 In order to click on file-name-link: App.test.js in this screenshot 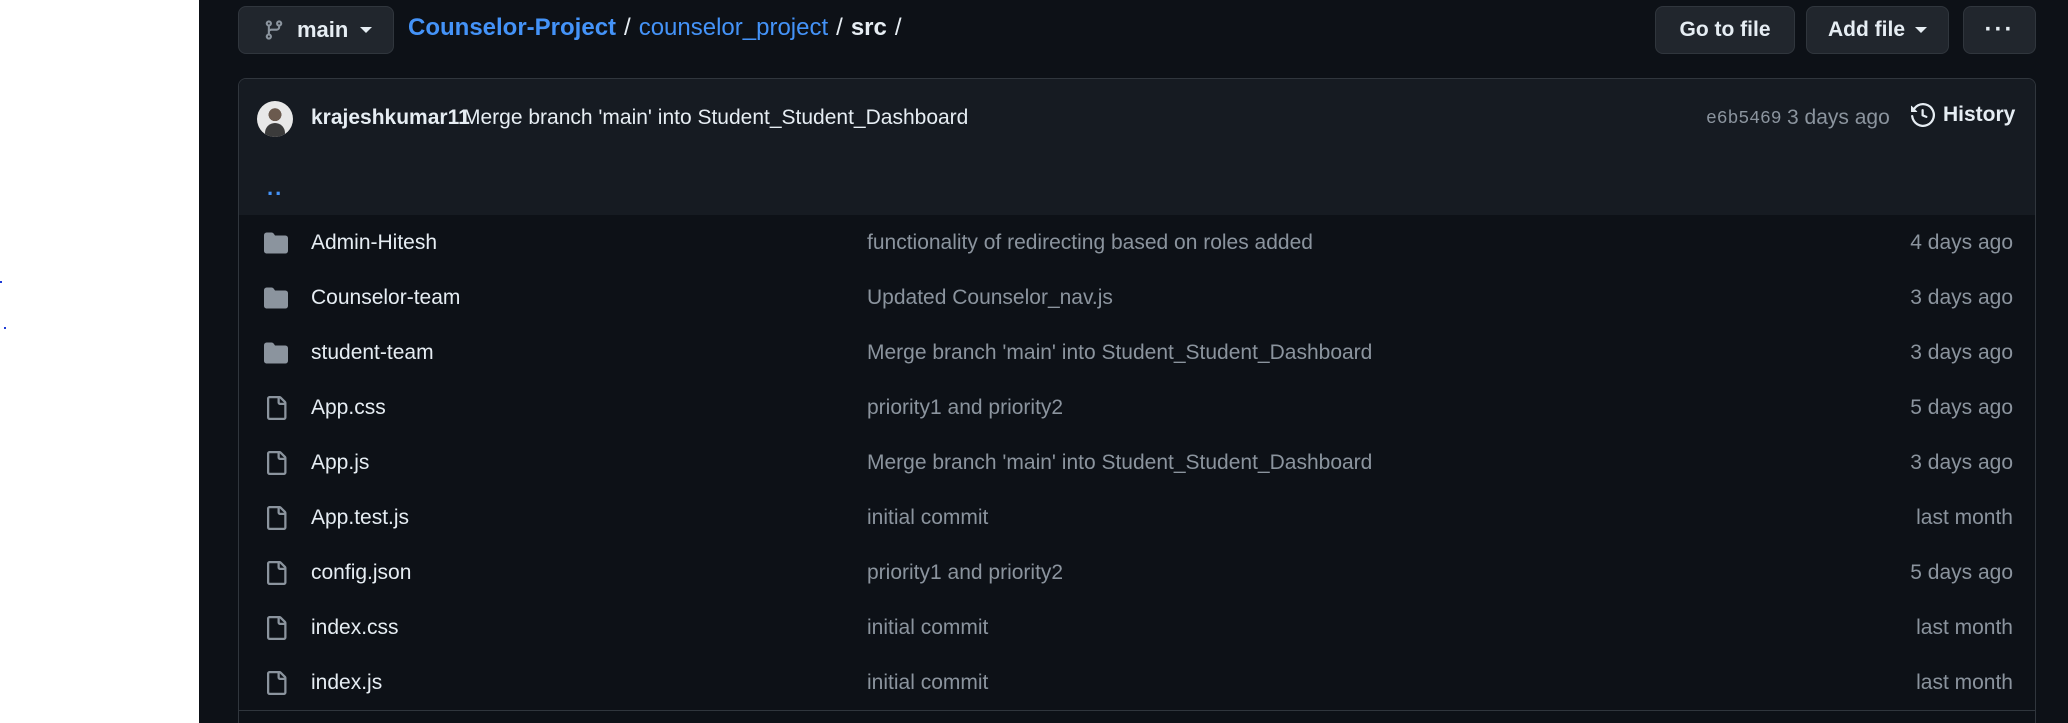, I will do `click(360, 518)`.